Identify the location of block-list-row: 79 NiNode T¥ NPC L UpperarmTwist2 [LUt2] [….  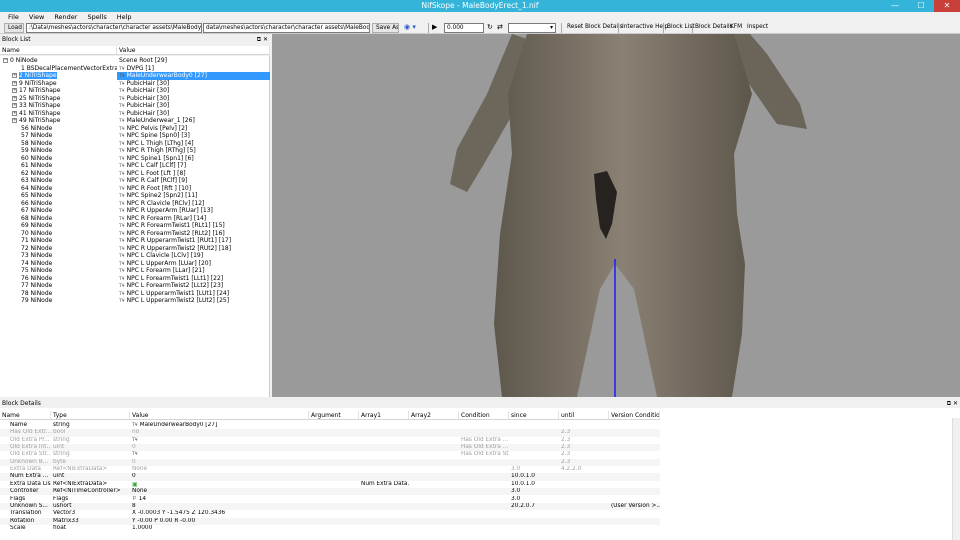
(134, 301).